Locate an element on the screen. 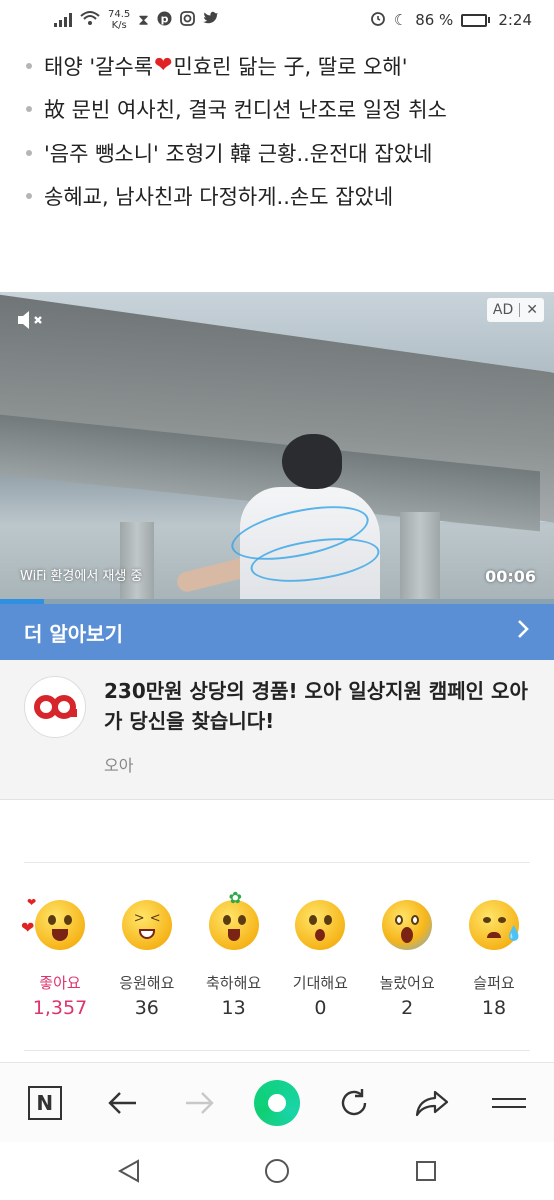  triangle-back-icon is located at coordinates (128, 1171).